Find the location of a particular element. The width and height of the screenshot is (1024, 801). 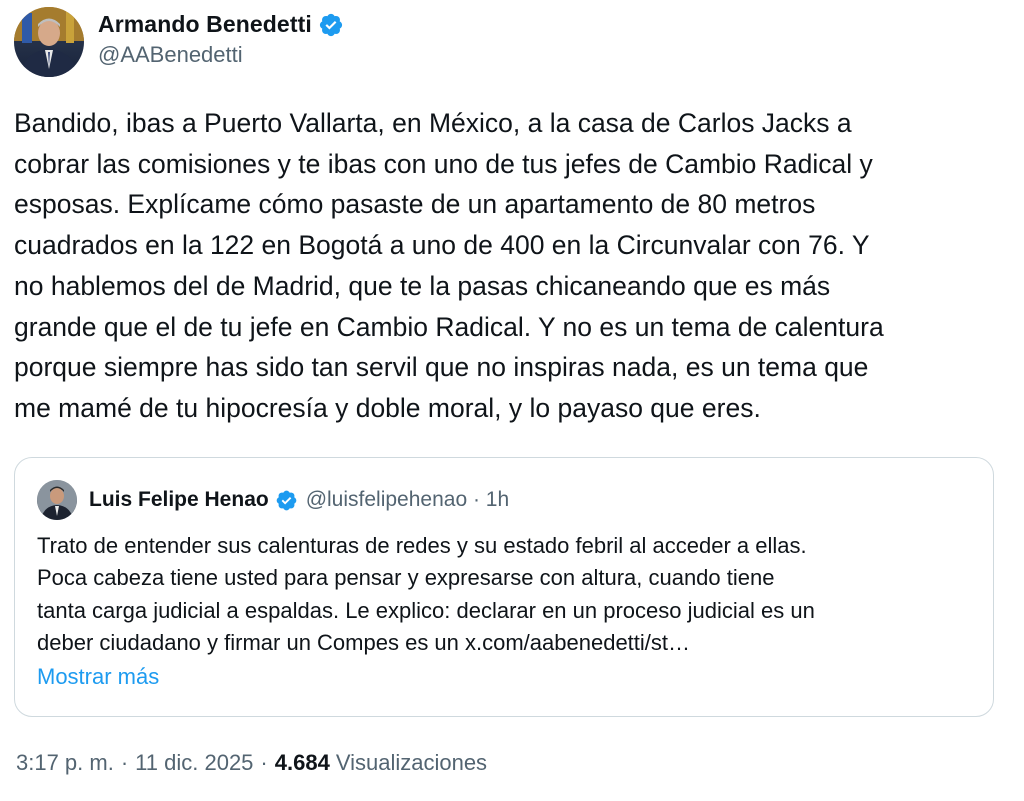

author-handle: @AABenedetti is located at coordinates (221, 55).